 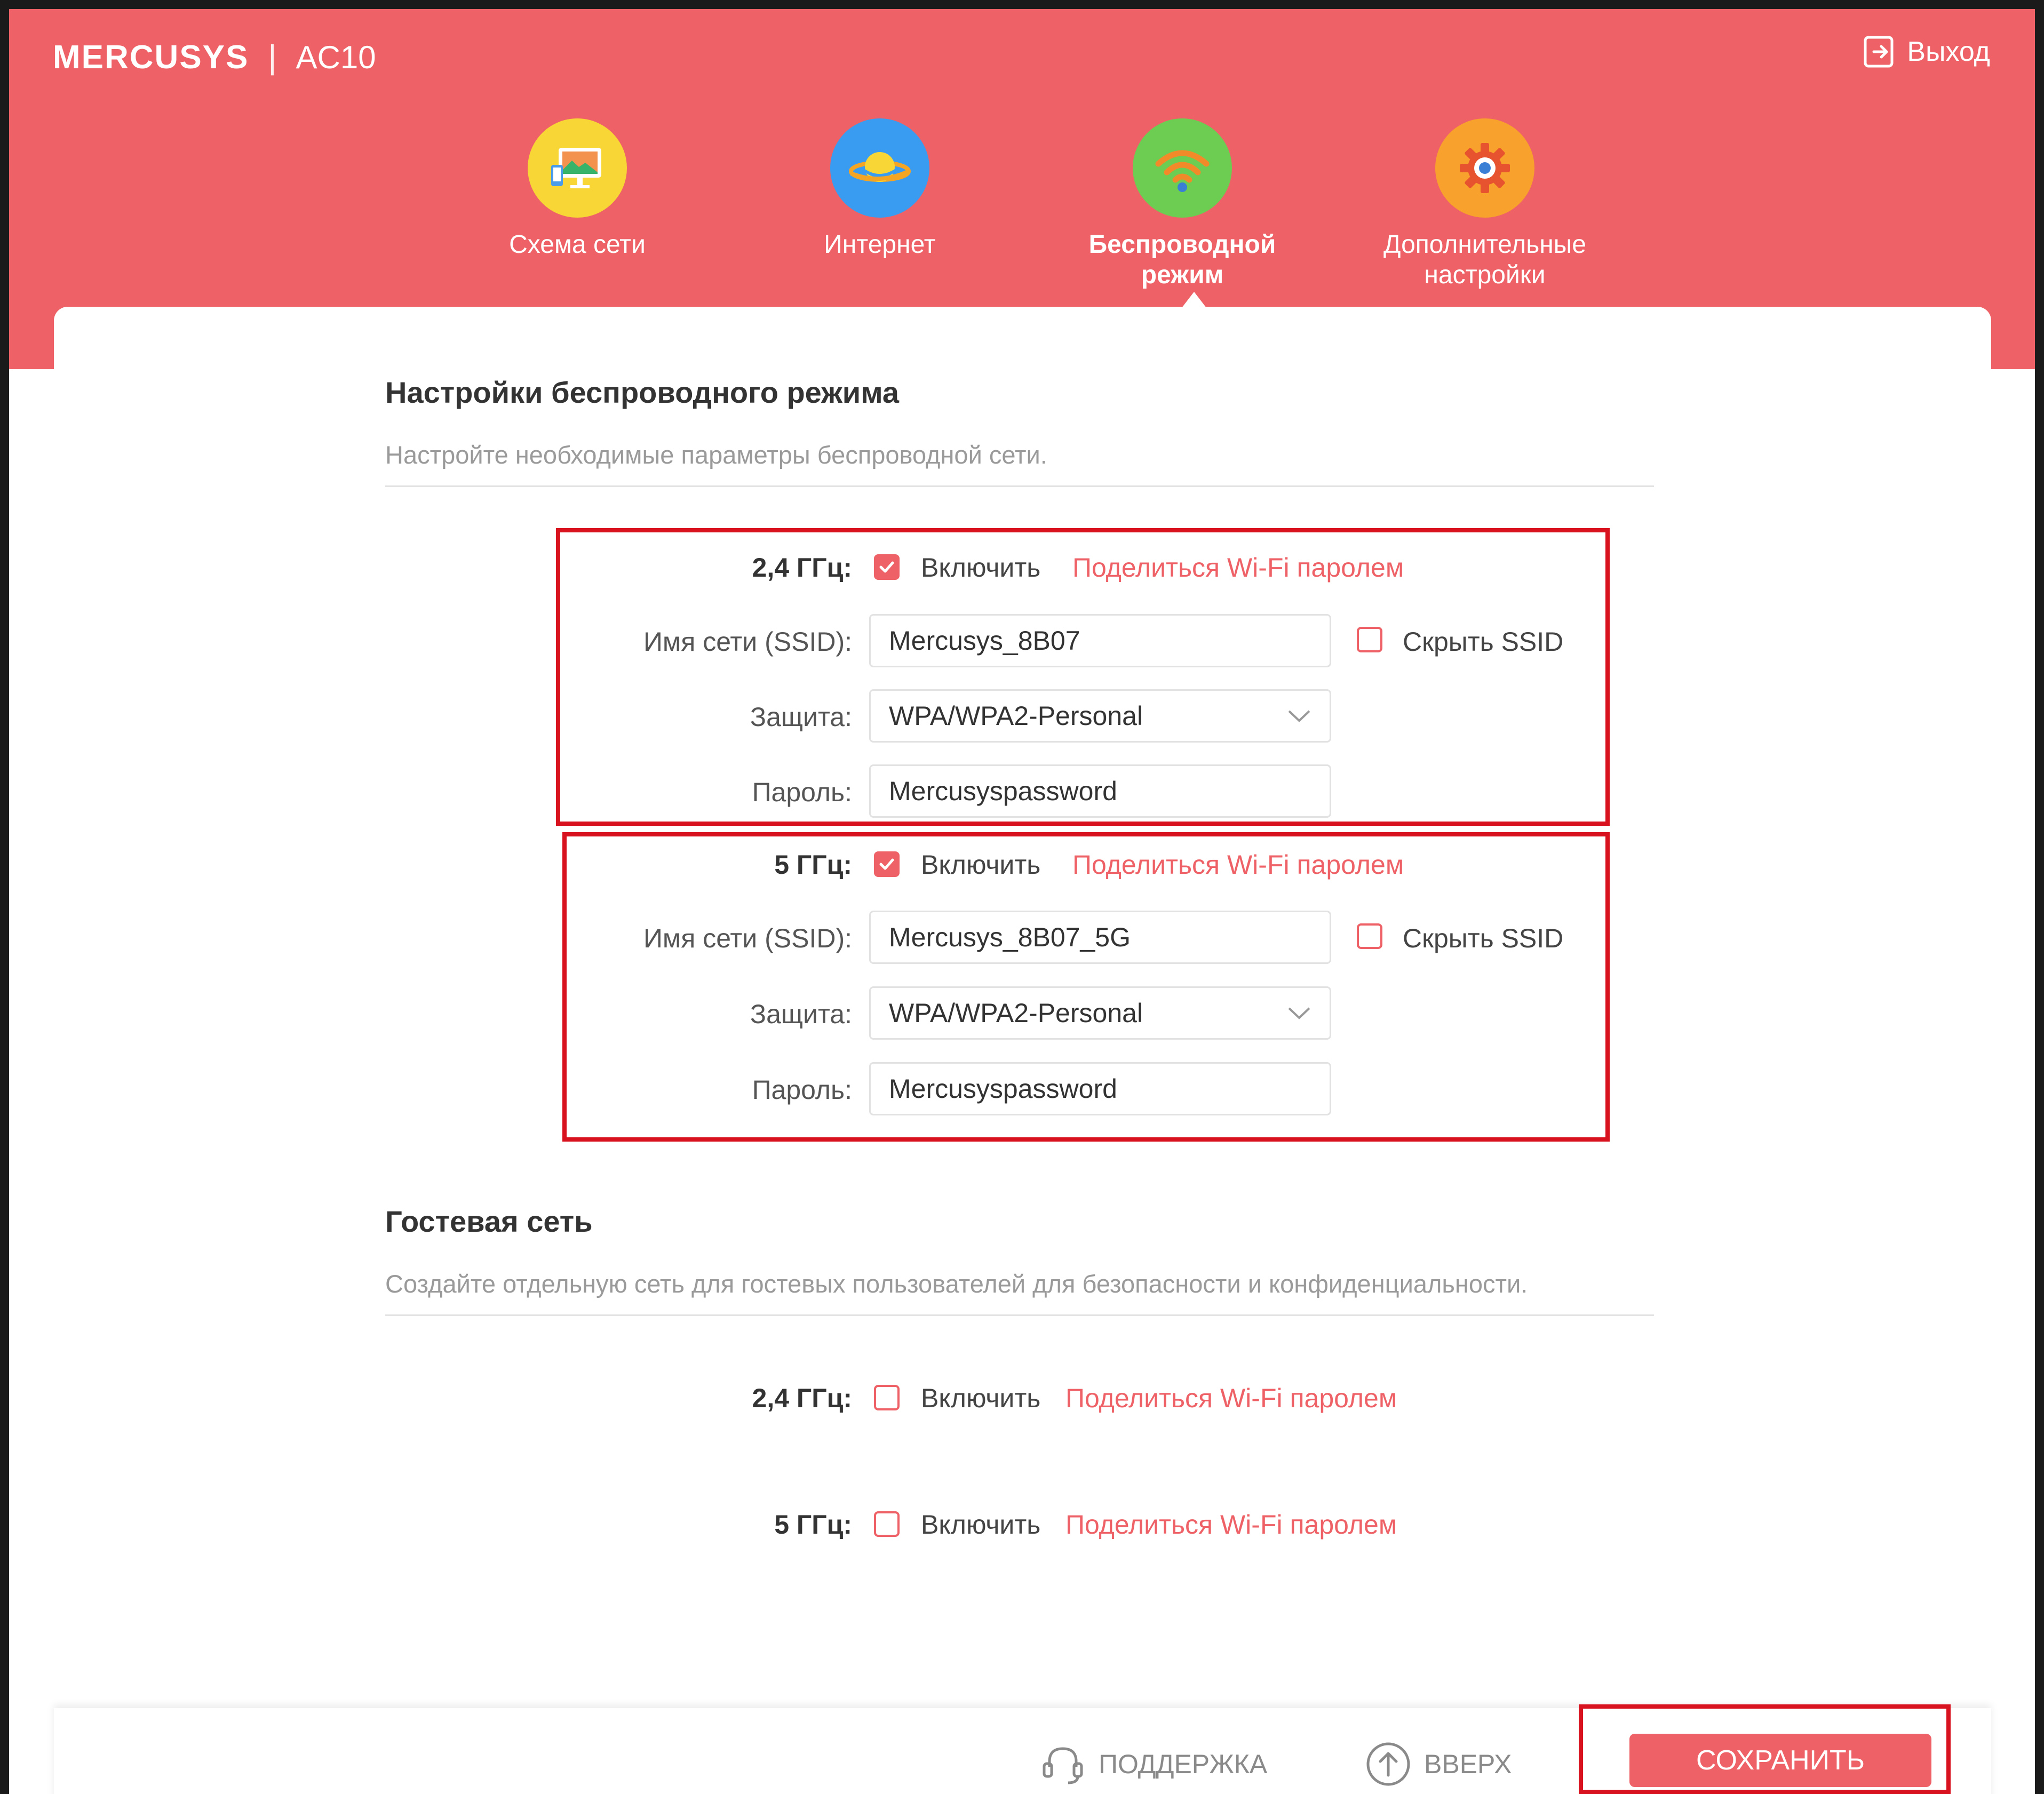 What do you see at coordinates (1483, 938) in the screenshot?
I see `band5-hide-ssid-label: Скрыть SSID` at bounding box center [1483, 938].